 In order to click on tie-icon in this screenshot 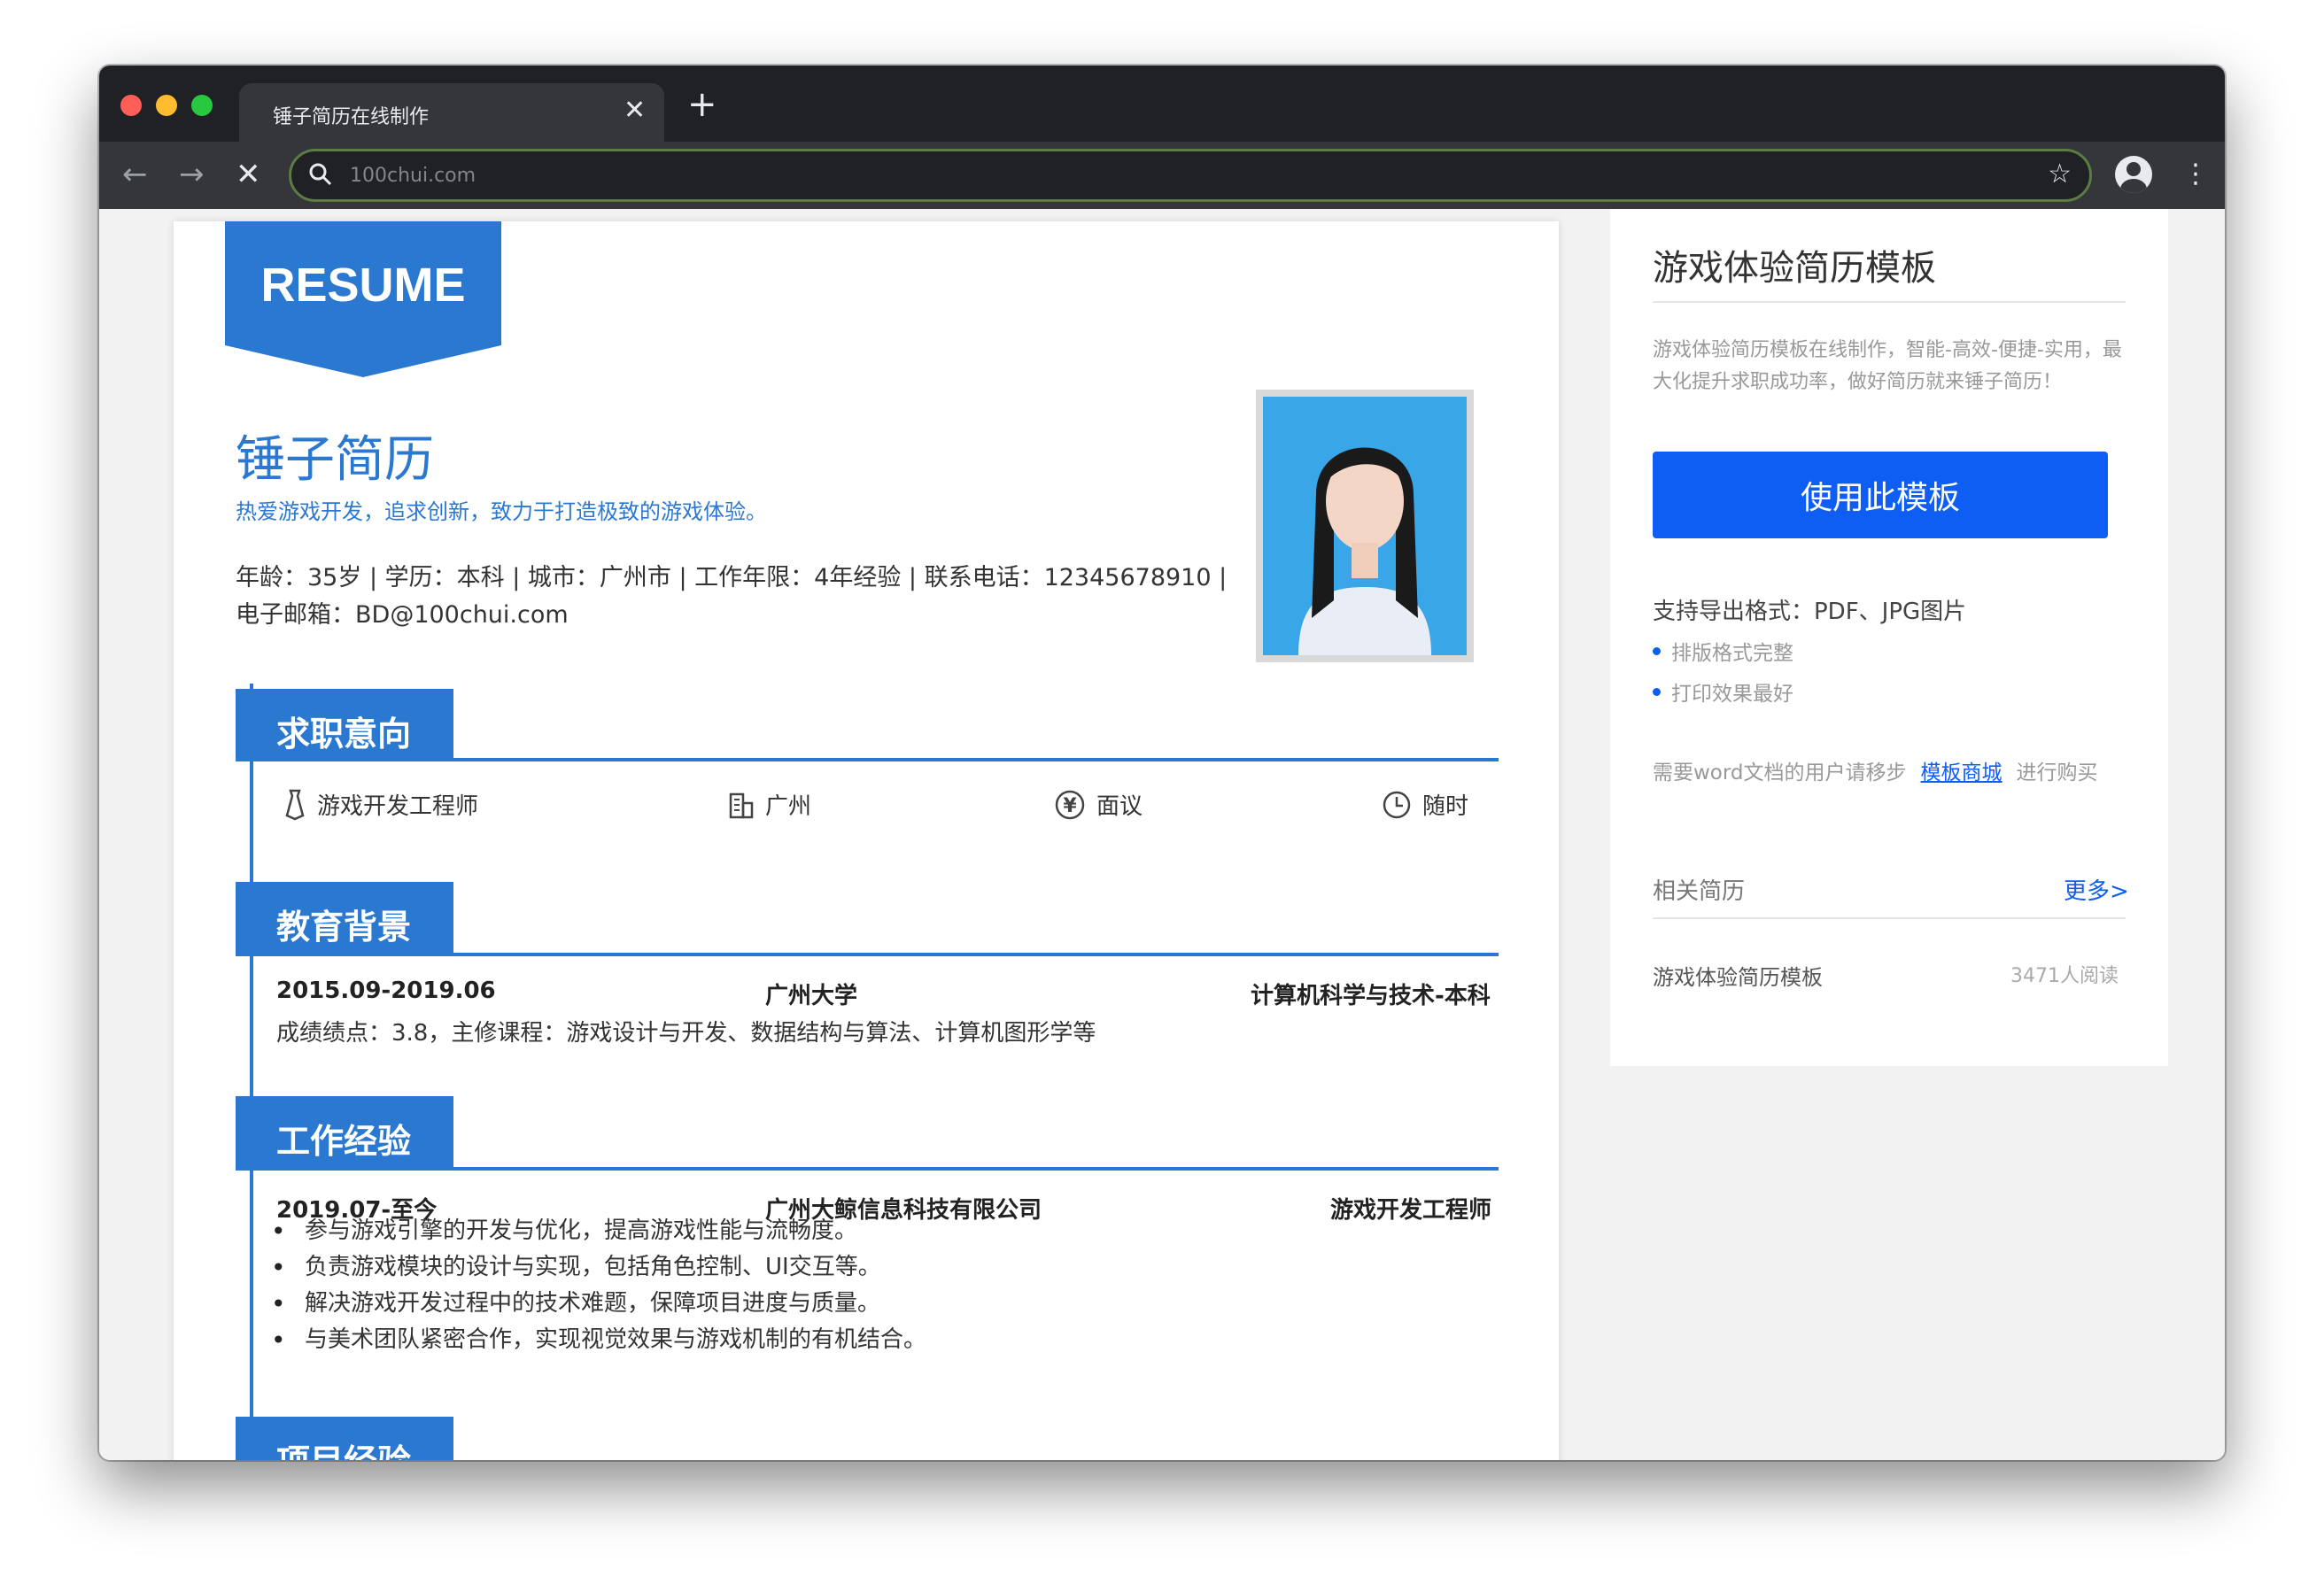, I will do `click(295, 804)`.